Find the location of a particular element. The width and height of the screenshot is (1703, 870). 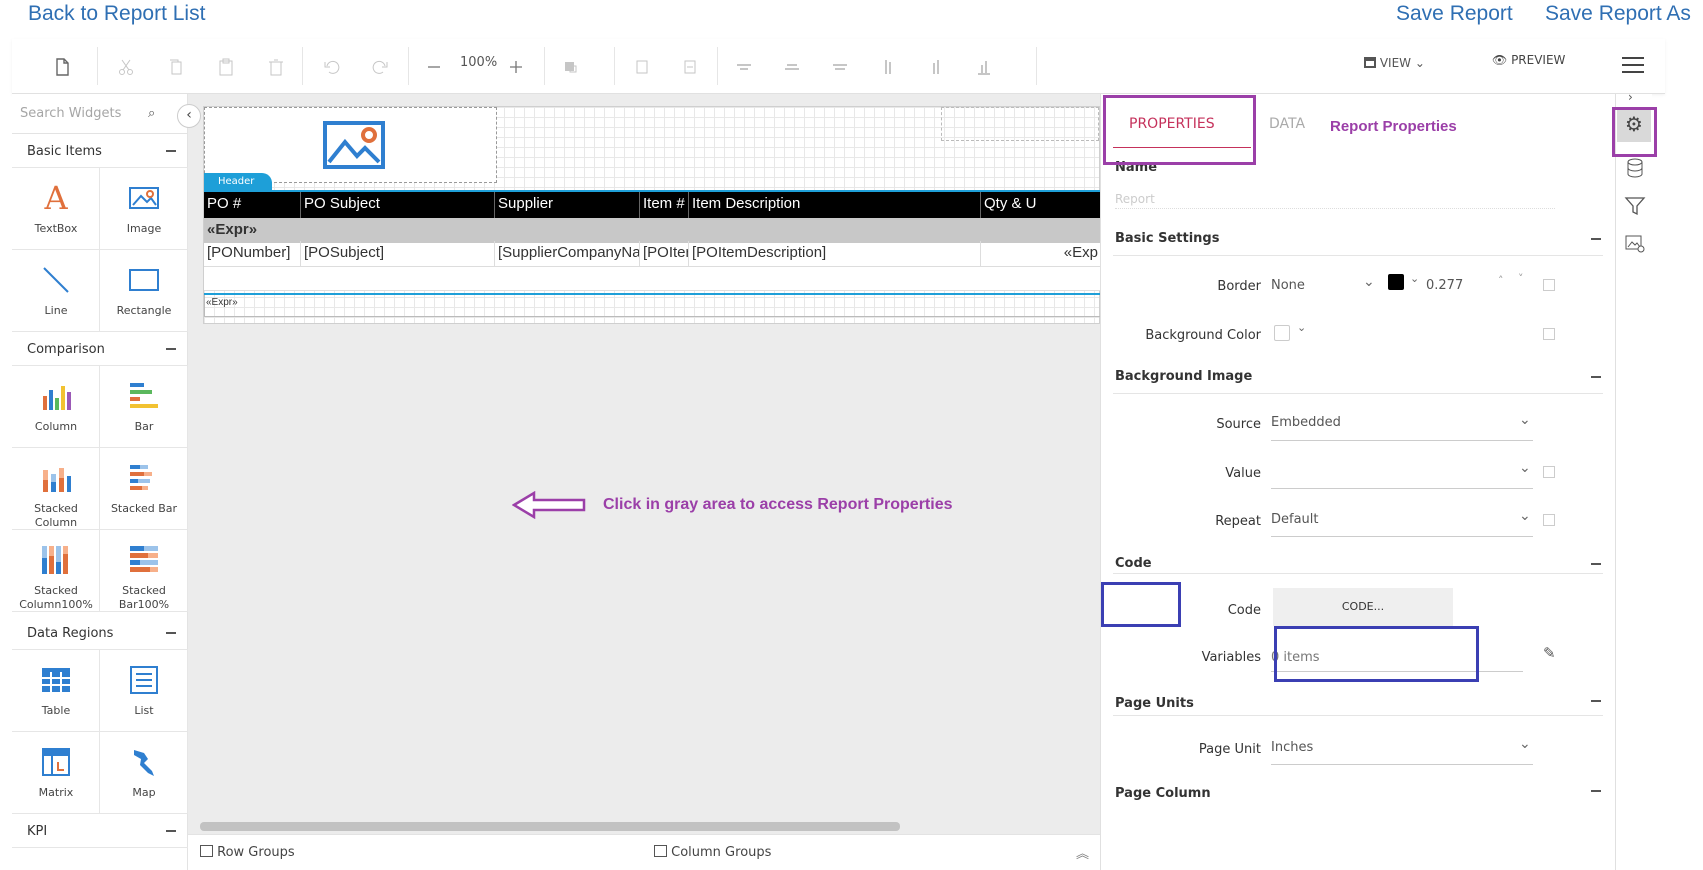

save-report-link: Save Report is located at coordinates (1454, 14).